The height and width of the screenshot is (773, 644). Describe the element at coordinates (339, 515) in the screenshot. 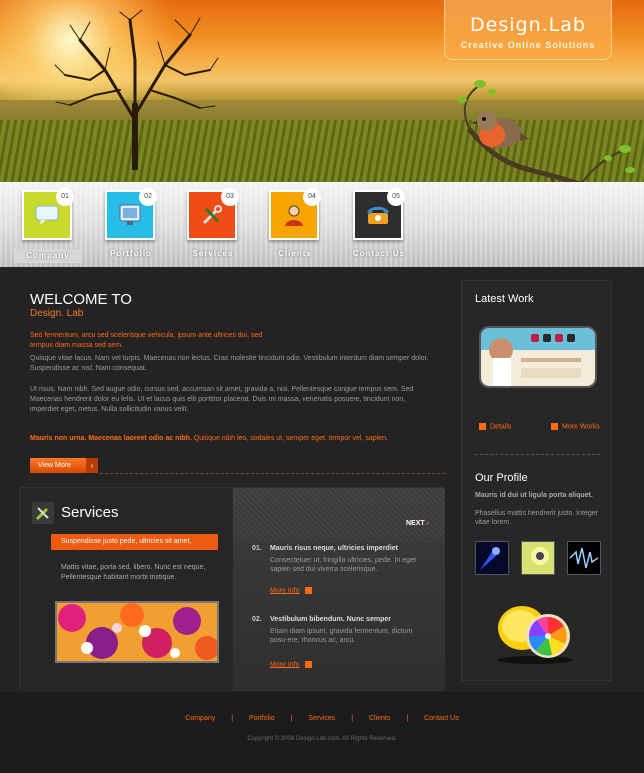

I see `hatch-pattern` at that location.